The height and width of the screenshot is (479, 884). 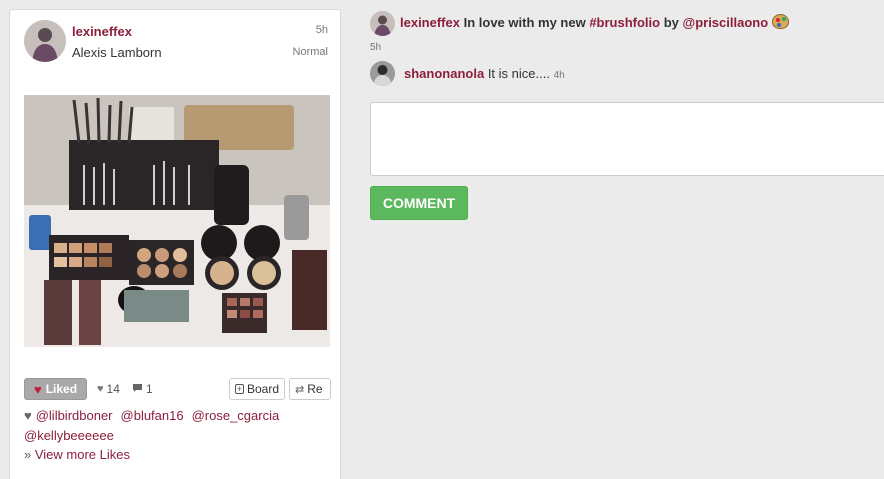 What do you see at coordinates (113, 389) in the screenshot?
I see `likes-count-value: 14` at bounding box center [113, 389].